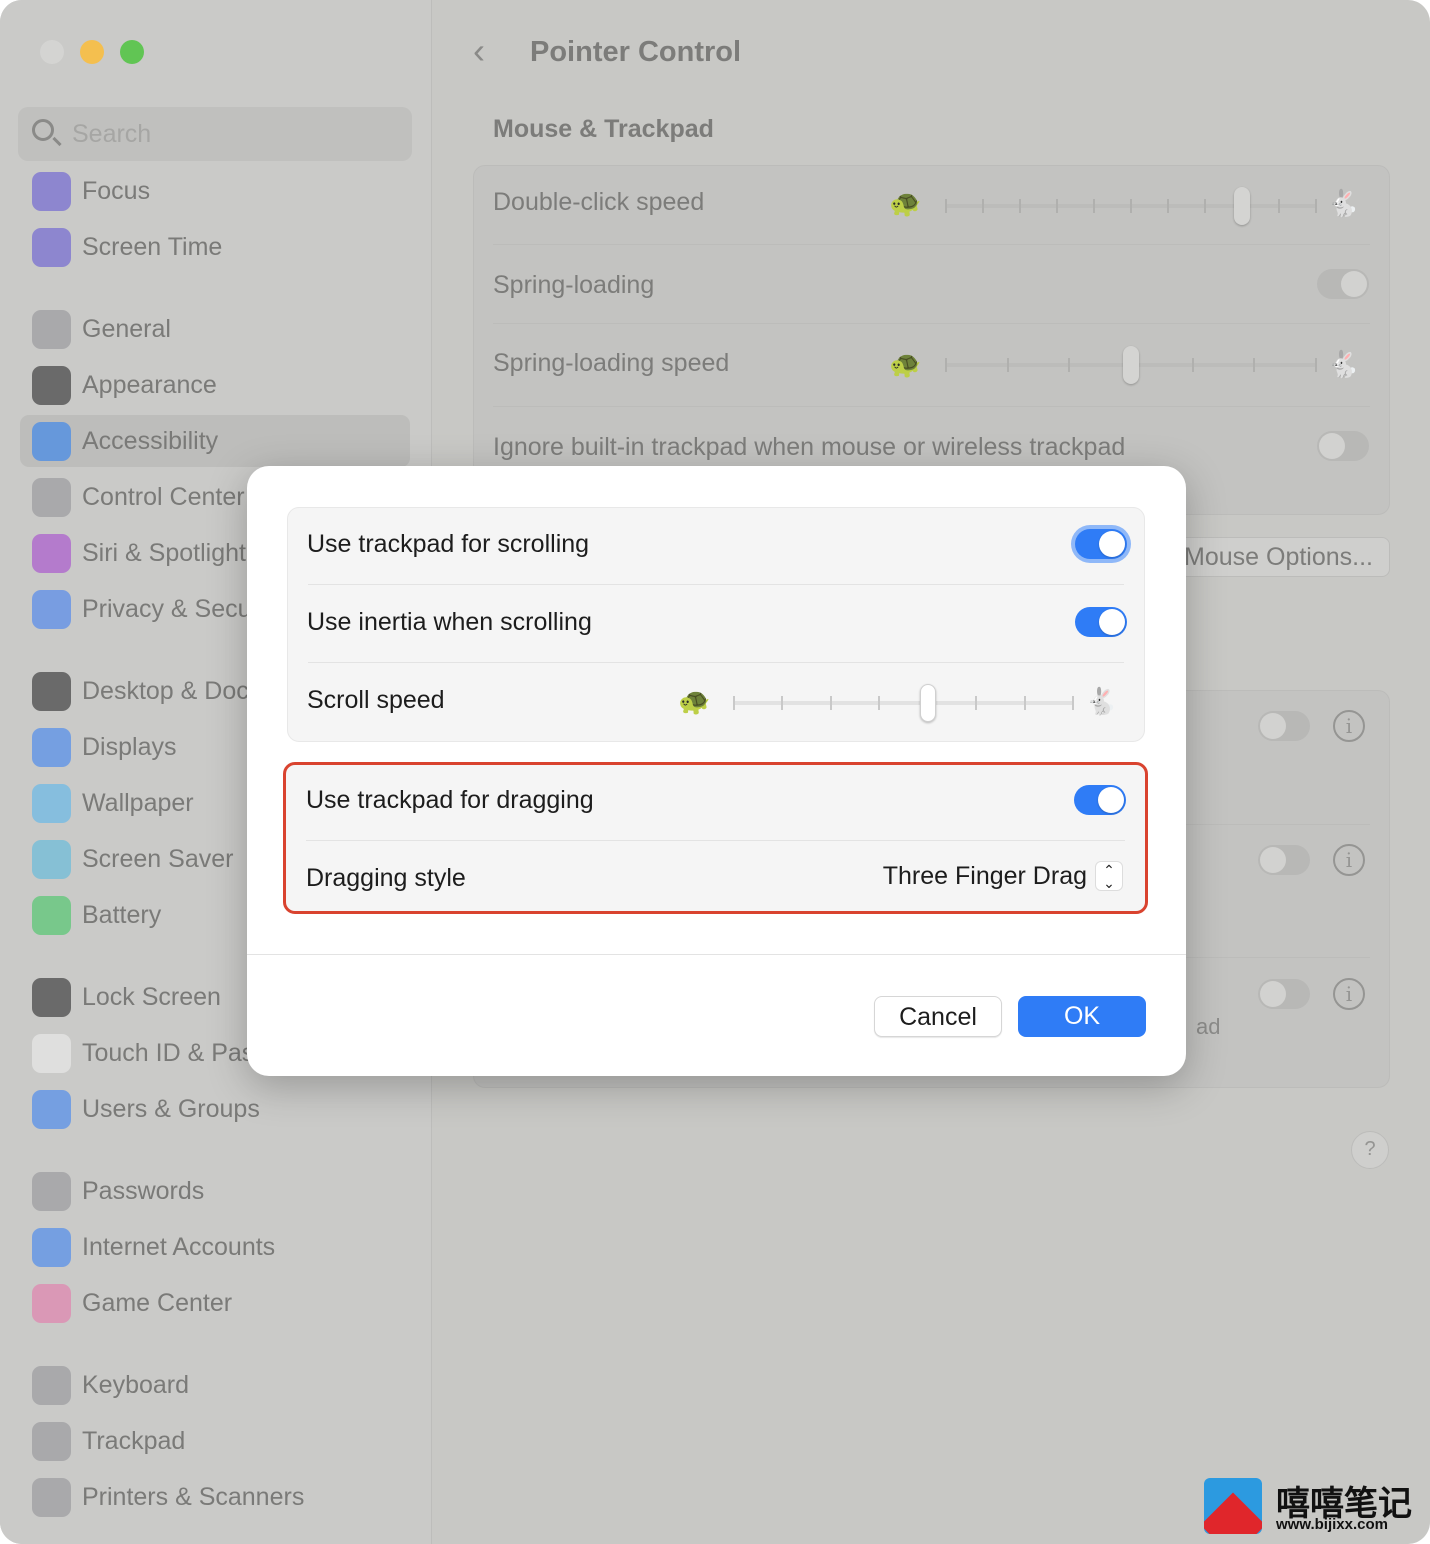 The image size is (1430, 1544). What do you see at coordinates (1082, 1016) in the screenshot?
I see `ok-button: OK` at bounding box center [1082, 1016].